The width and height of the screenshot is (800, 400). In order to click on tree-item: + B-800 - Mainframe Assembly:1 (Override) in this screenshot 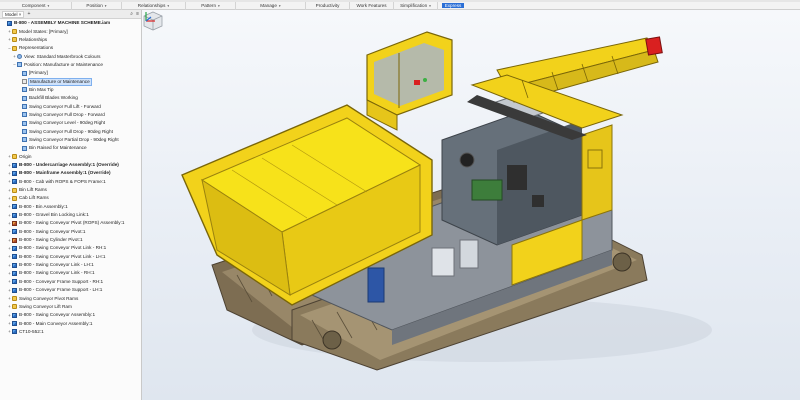, I will do `click(71, 173)`.